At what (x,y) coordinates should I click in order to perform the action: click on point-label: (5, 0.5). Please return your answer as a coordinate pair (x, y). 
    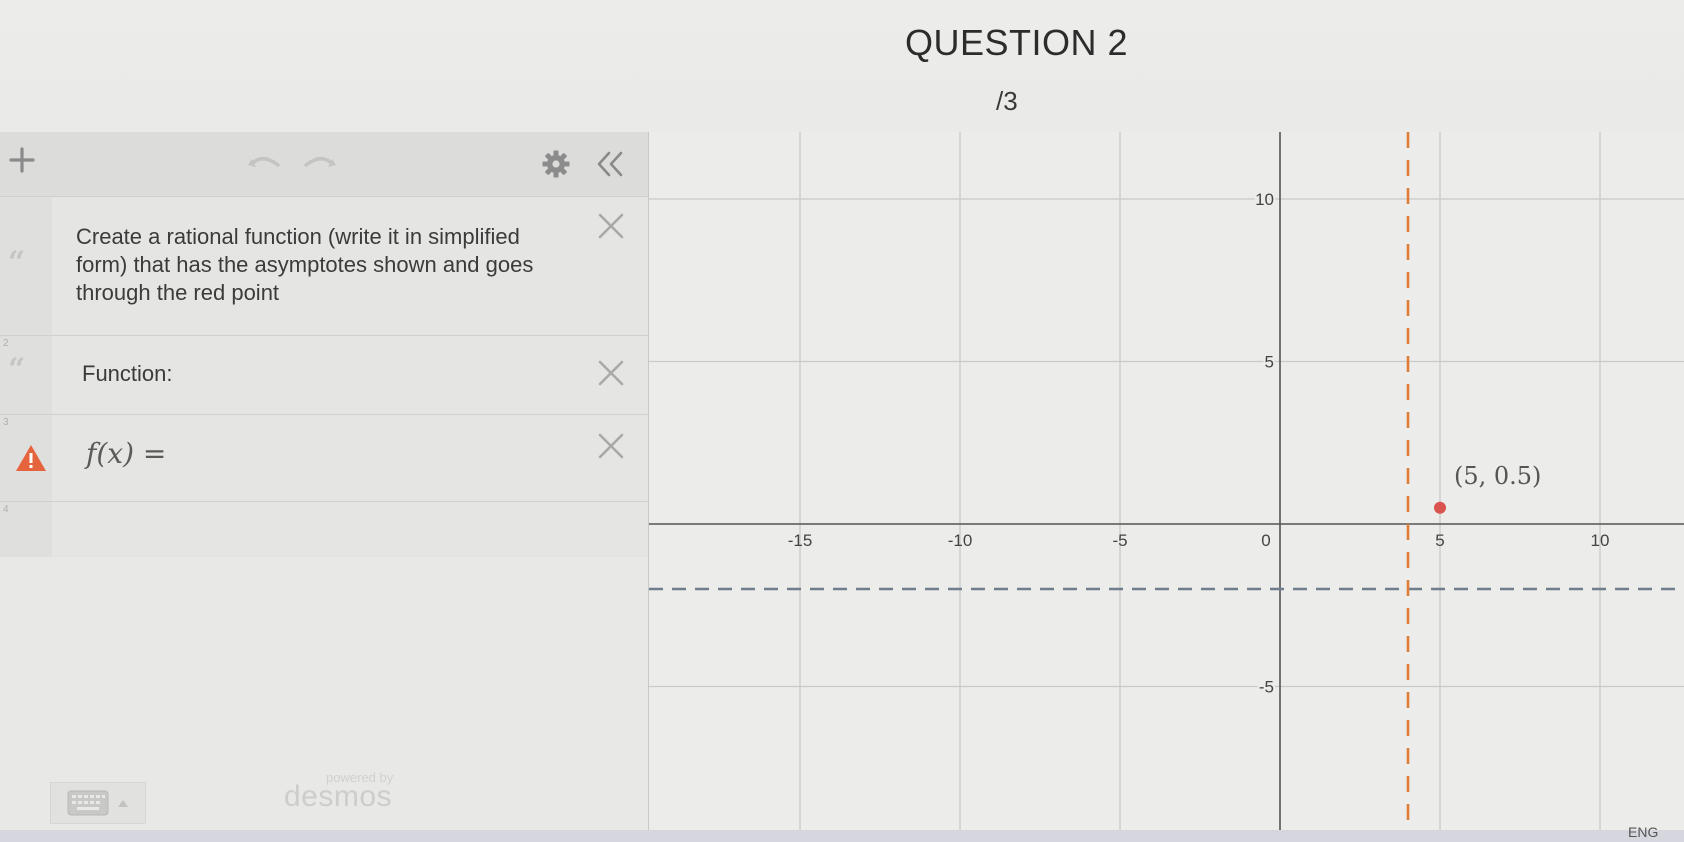
    Looking at the image, I should click on (1497, 476).